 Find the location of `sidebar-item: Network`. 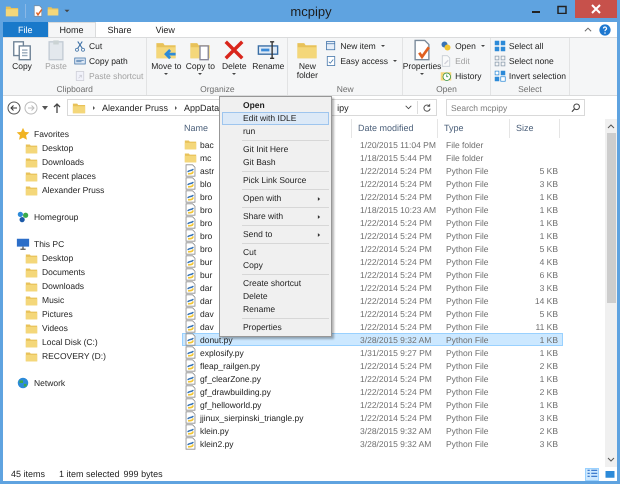

sidebar-item: Network is located at coordinates (90, 383).